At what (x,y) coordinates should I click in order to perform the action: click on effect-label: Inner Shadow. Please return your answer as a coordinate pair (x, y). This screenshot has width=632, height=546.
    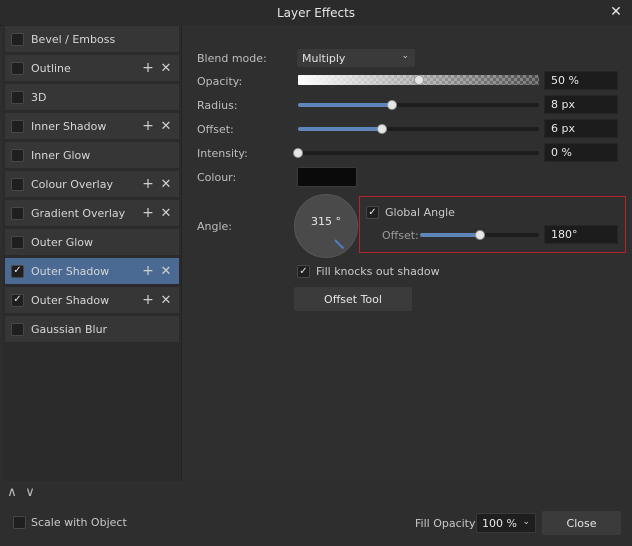
    Looking at the image, I should click on (69, 126).